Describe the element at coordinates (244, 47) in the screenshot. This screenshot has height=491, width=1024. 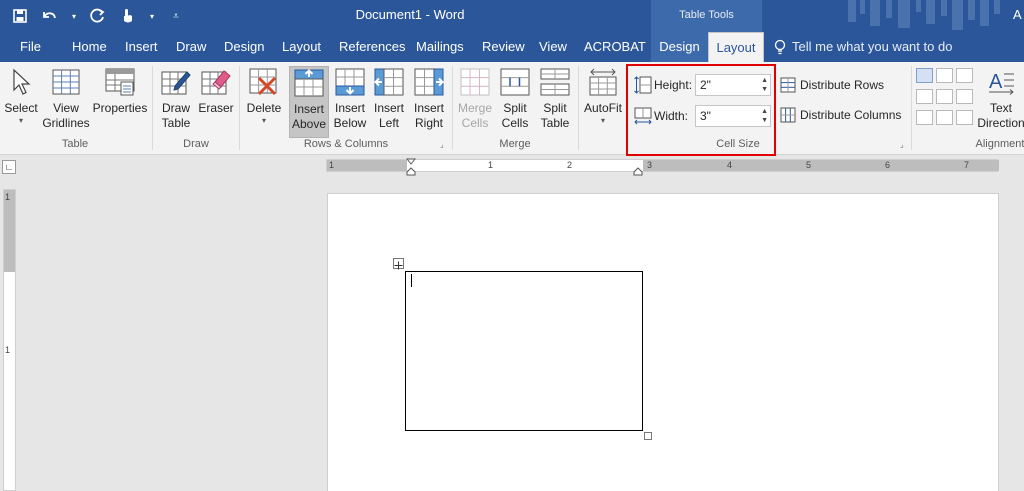
I see `tab-design: Design` at that location.